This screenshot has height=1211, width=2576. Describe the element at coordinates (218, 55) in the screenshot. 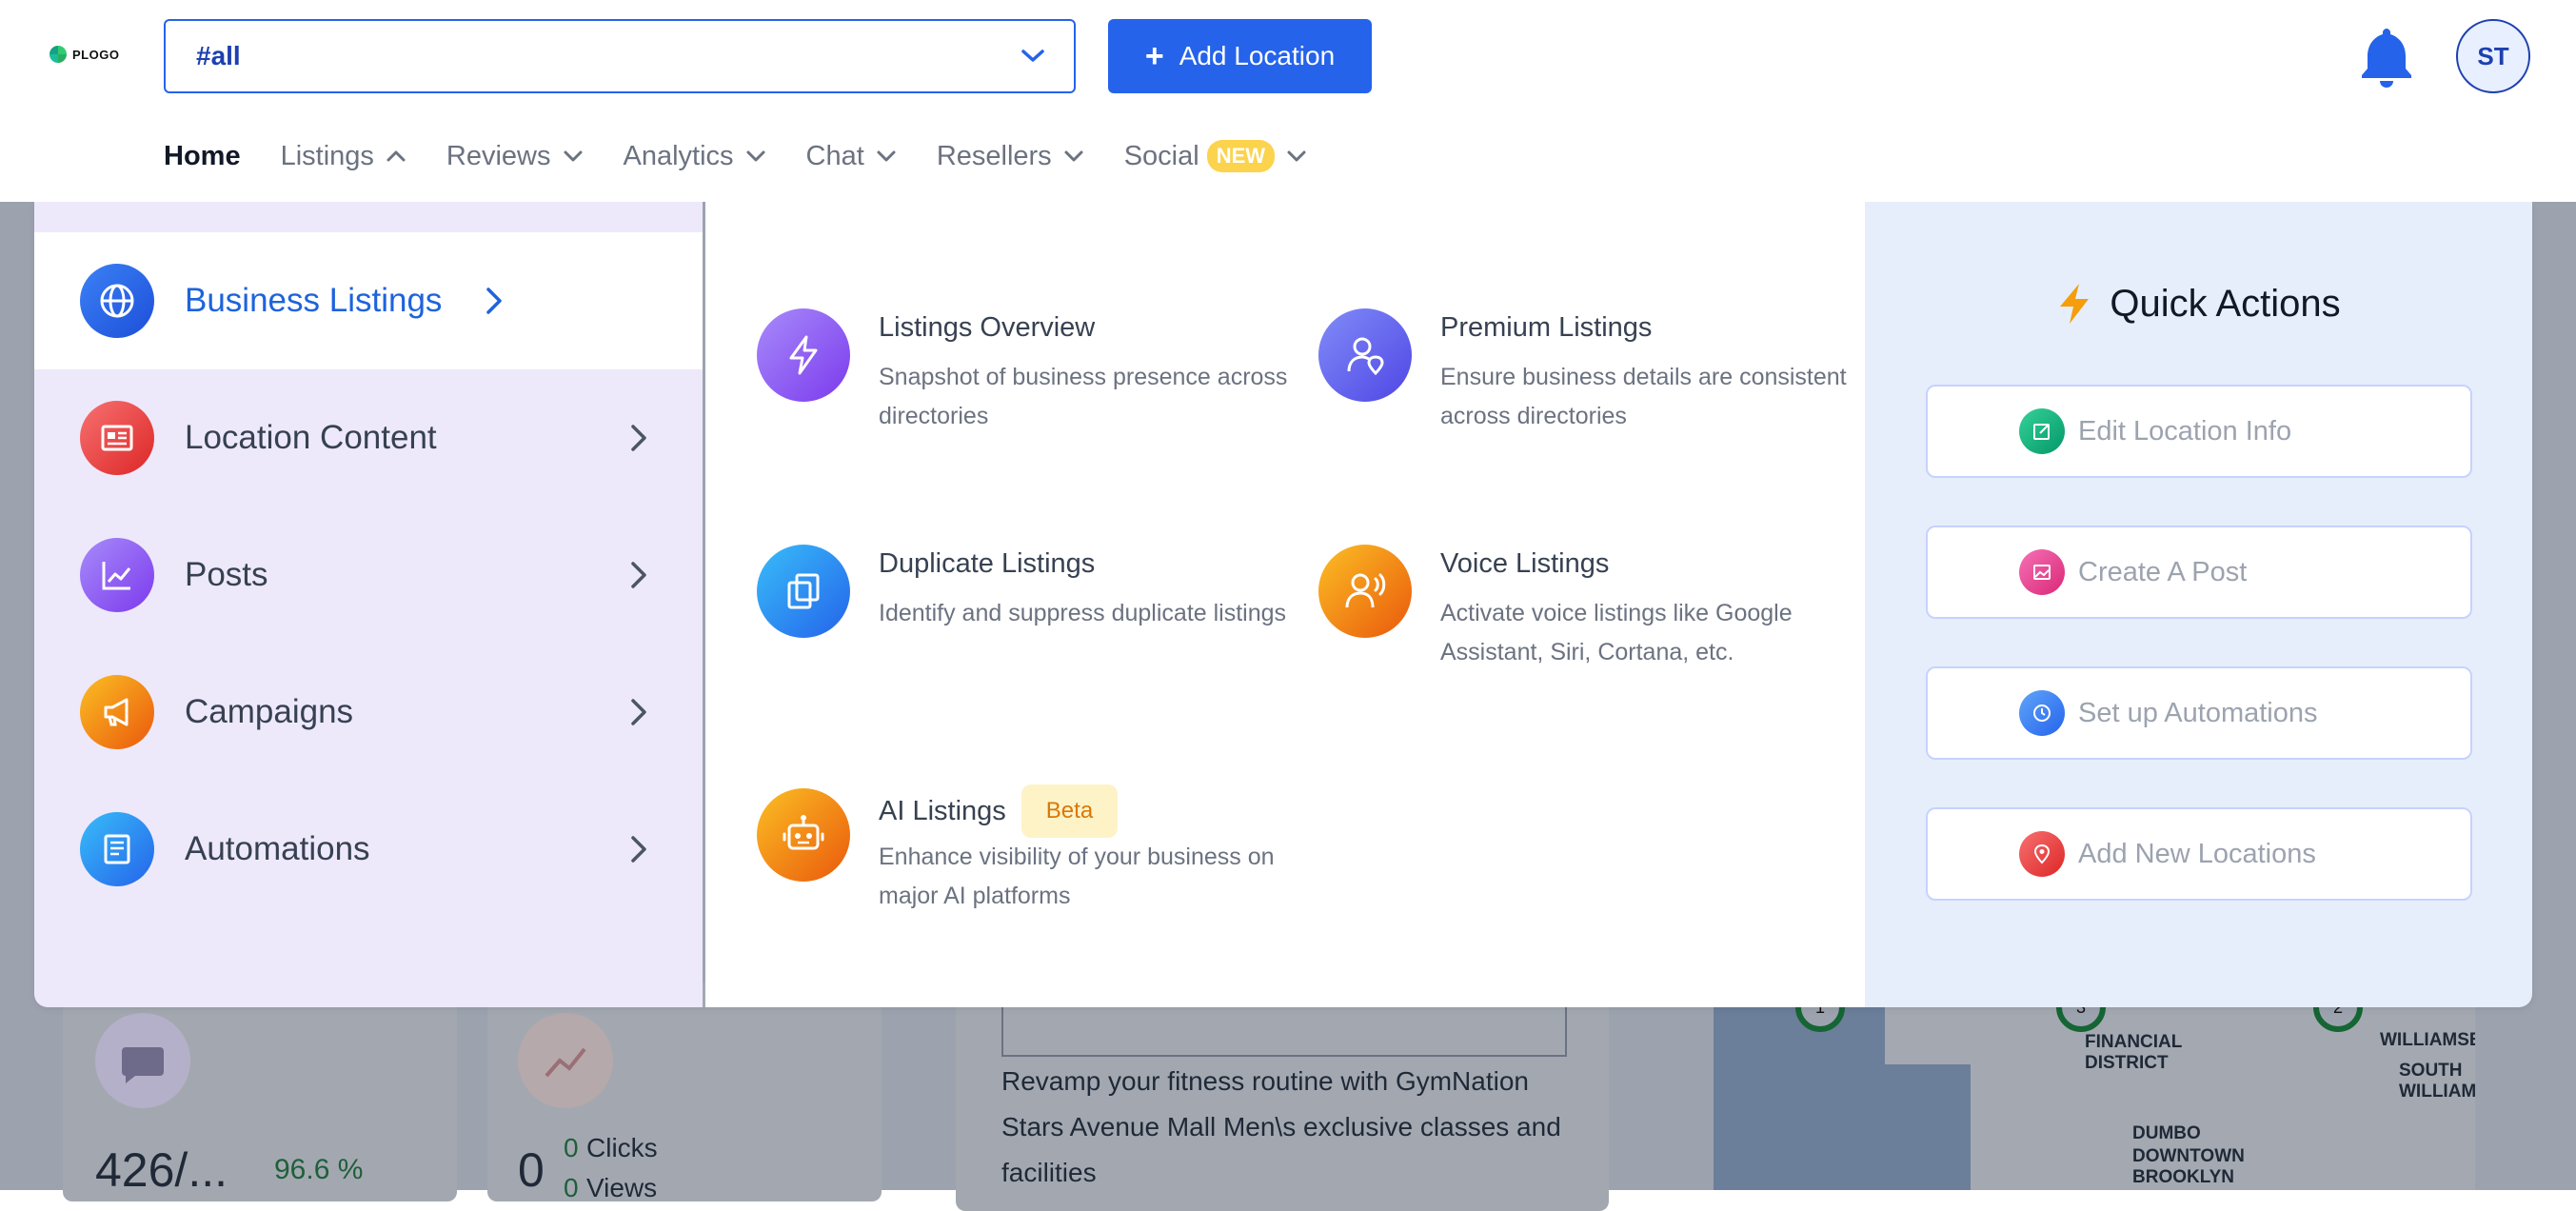

I see `location-select-value: #all` at that location.